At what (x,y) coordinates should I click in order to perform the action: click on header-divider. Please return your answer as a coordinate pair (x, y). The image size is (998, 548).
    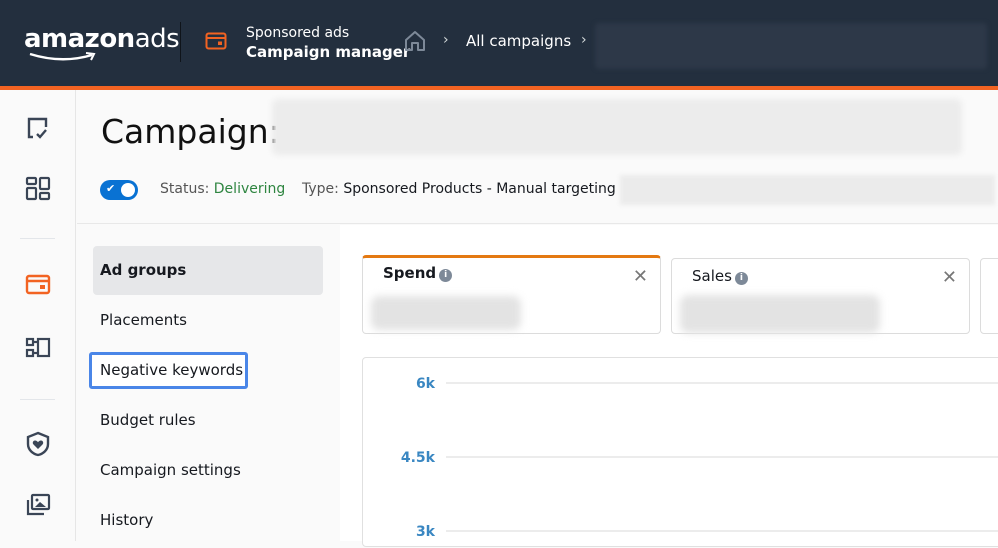
    Looking at the image, I should click on (180, 42).